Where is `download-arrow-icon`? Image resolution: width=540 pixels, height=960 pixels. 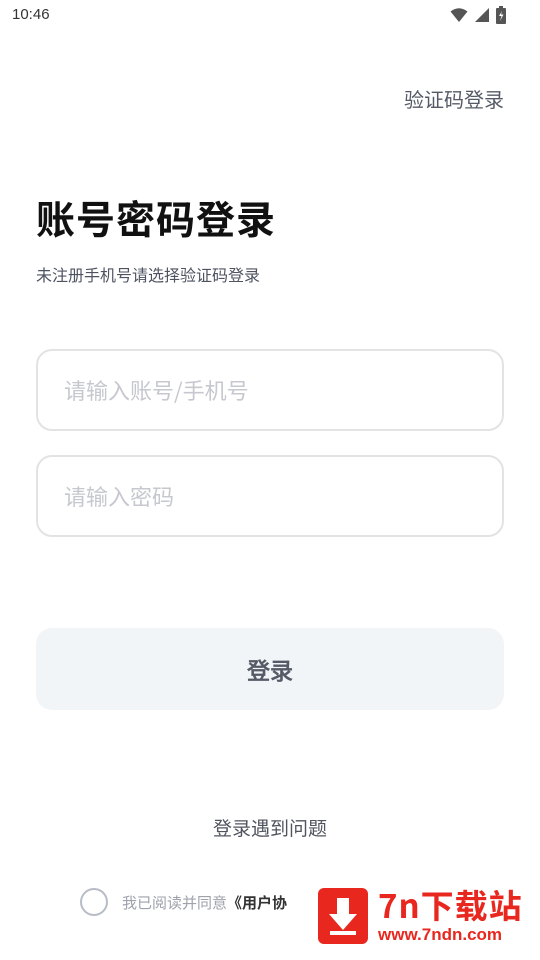 download-arrow-icon is located at coordinates (343, 916).